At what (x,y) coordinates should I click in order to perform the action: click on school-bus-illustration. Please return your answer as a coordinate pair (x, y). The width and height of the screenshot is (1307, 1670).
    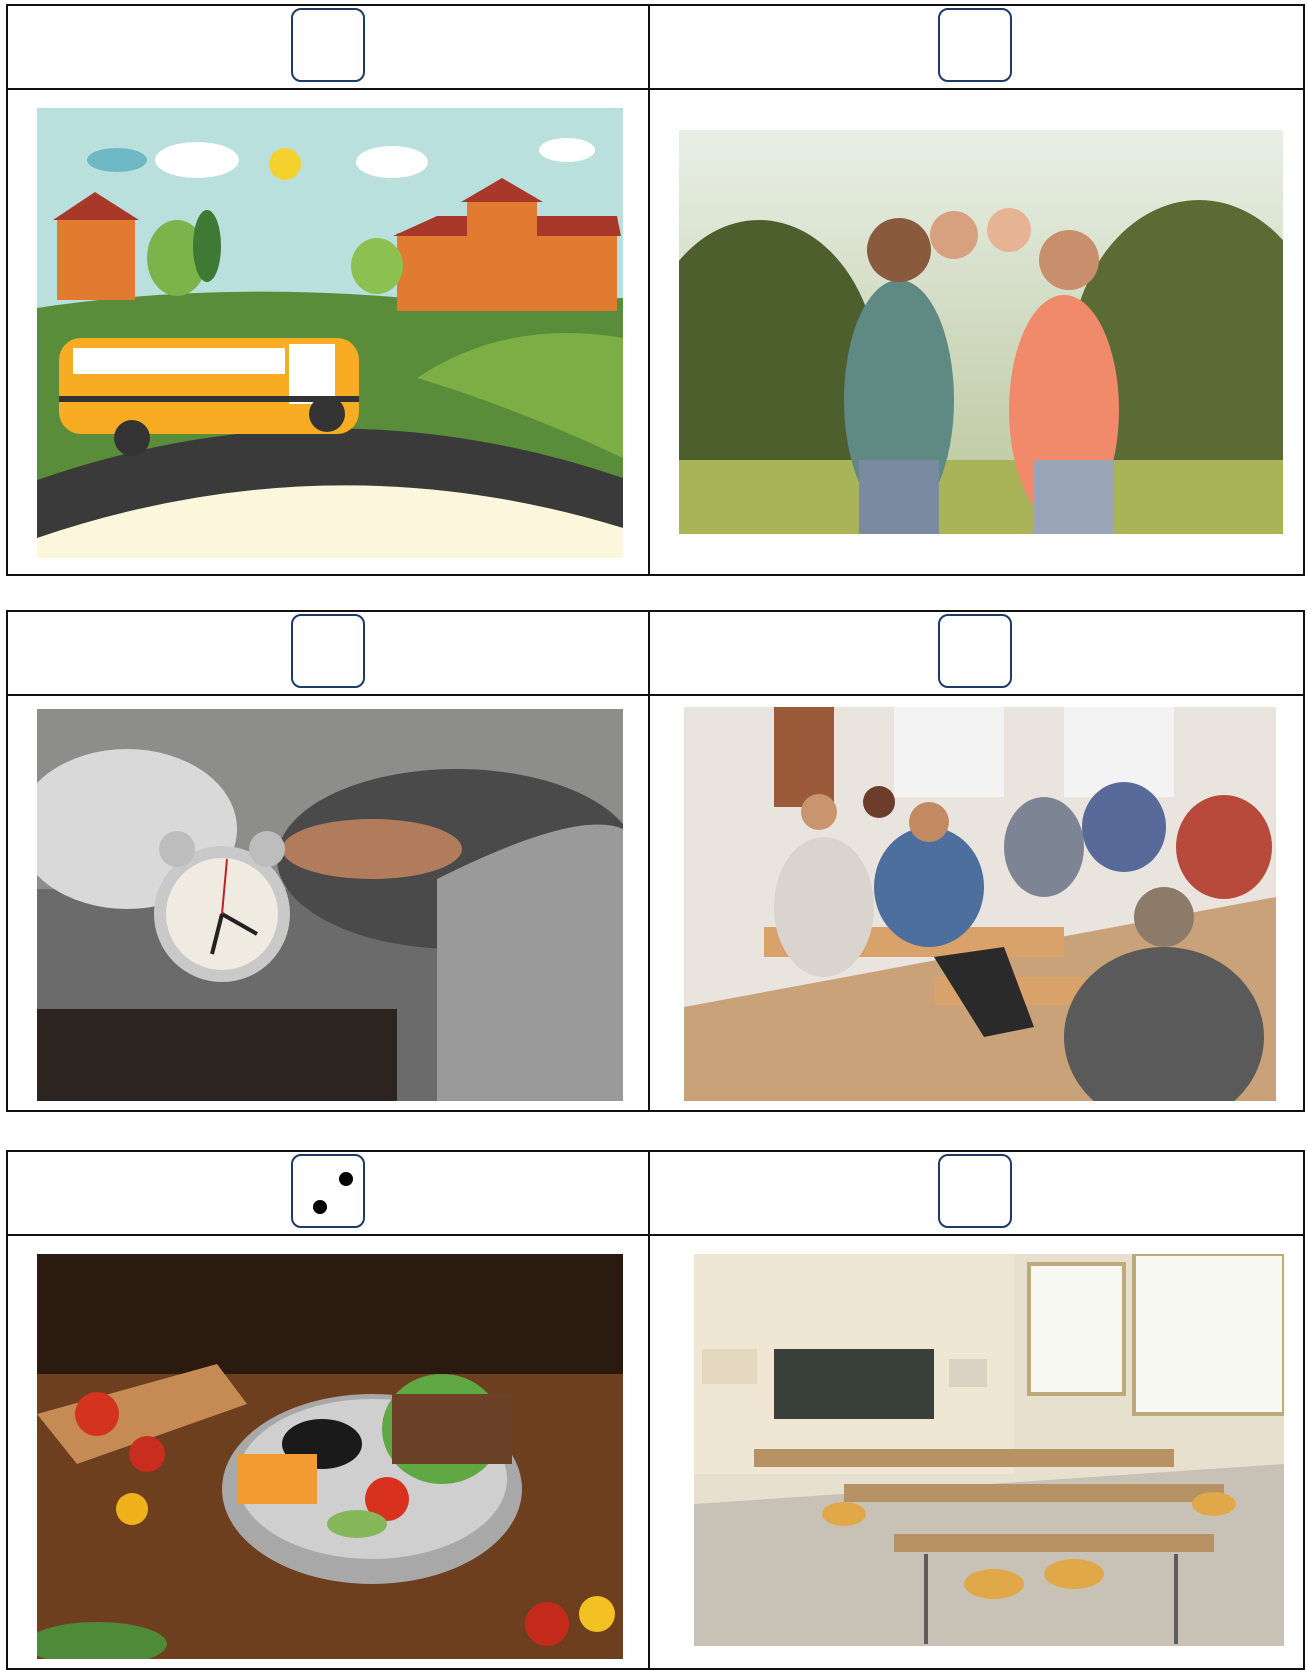
    Looking at the image, I should click on (330, 333).